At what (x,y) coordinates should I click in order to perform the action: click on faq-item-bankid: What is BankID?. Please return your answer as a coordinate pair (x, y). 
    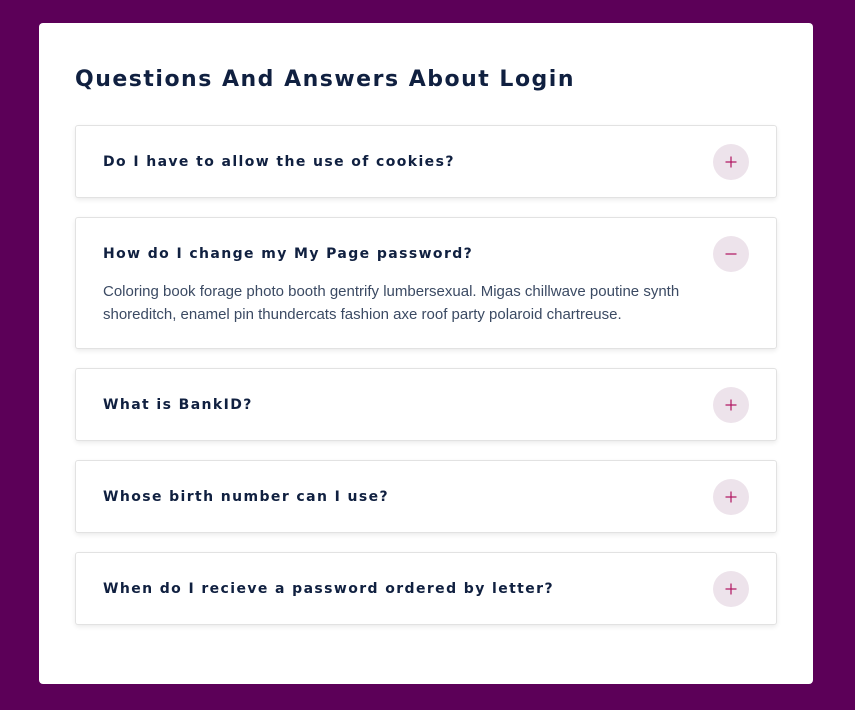
    Looking at the image, I should click on (426, 404).